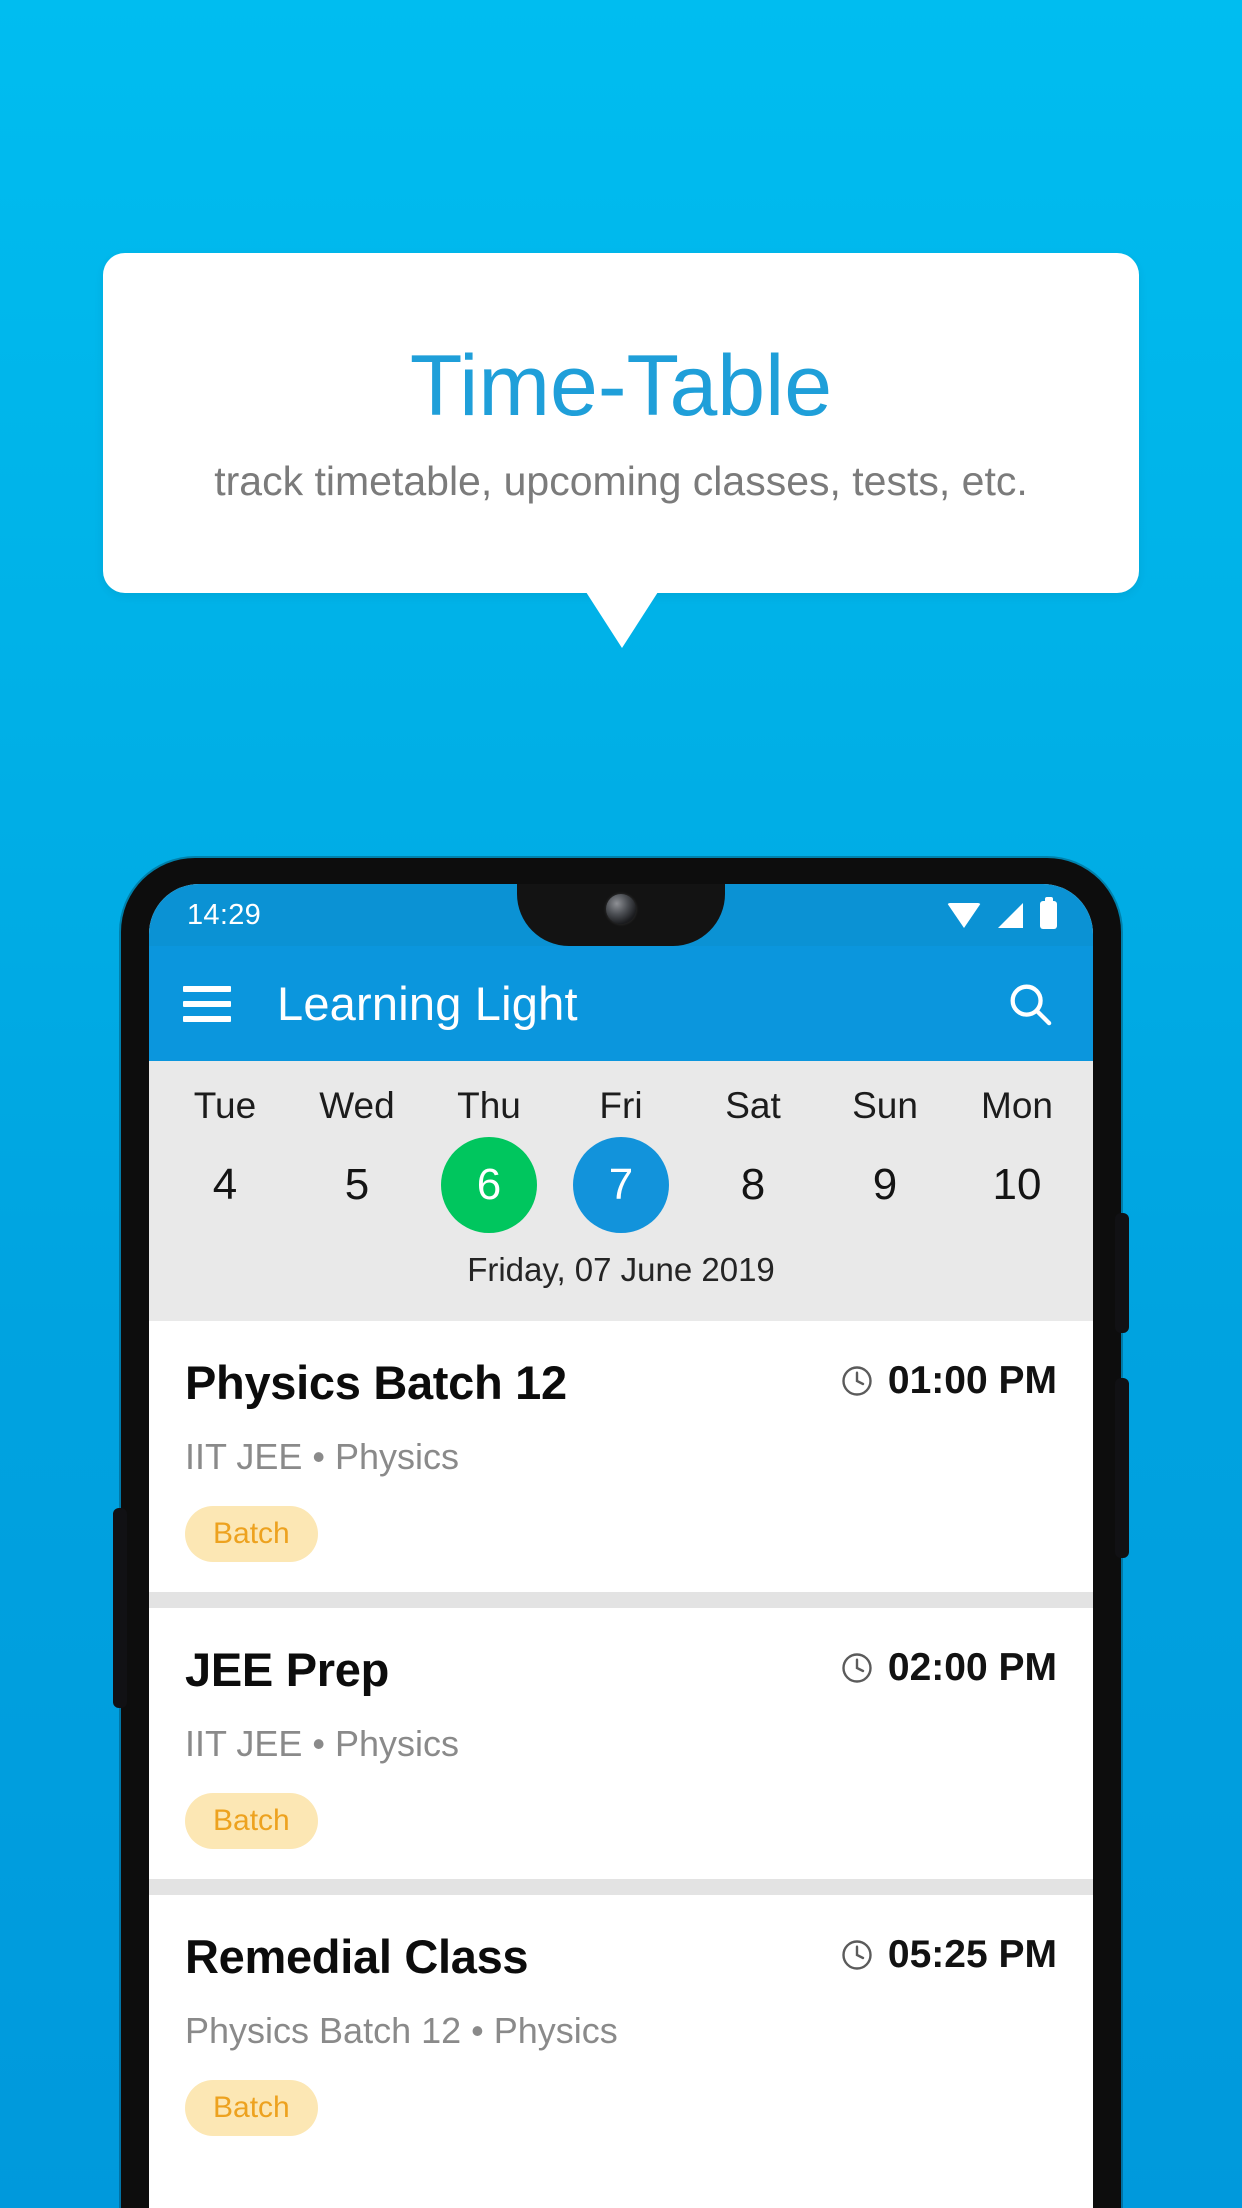  Describe the element at coordinates (489, 1105) in the screenshot. I see `day-name: Thu` at that location.